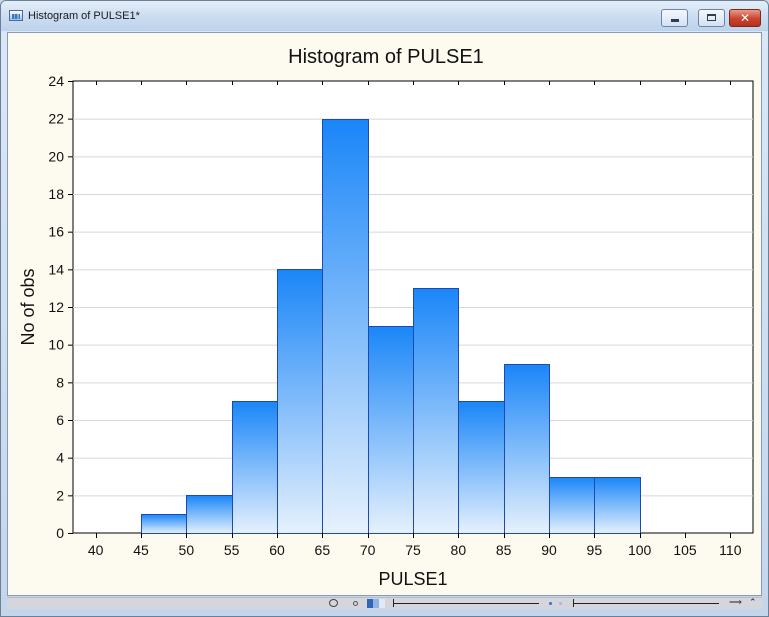 This screenshot has height=617, width=769. I want to click on status-bar: ⟹ ⌃, so click(384, 603).